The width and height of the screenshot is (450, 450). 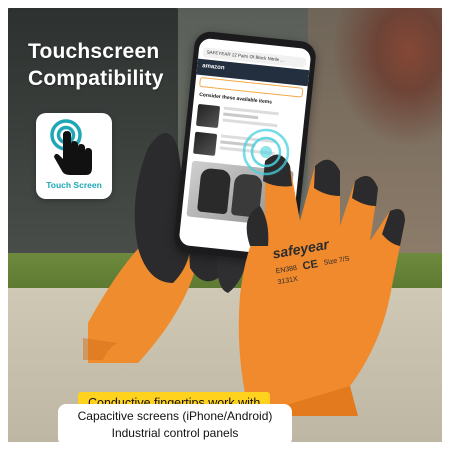 I want to click on glove-standard: EN388, so click(x=286, y=269).